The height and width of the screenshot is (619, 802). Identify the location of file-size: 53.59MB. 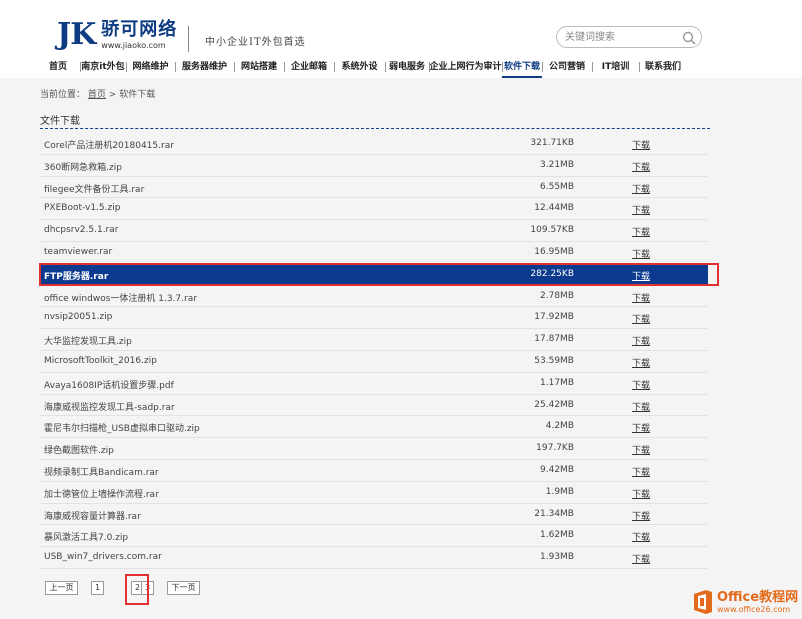
(554, 360).